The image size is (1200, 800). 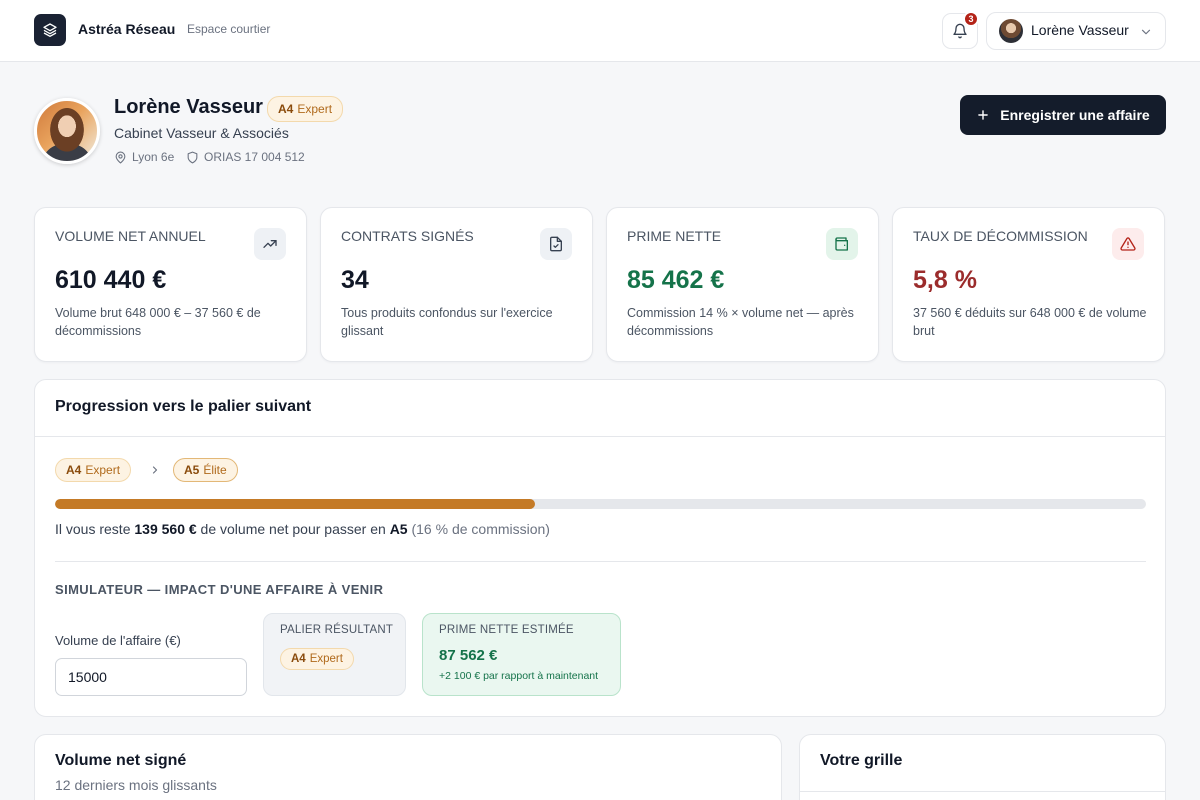 What do you see at coordinates (600, 504) in the screenshot?
I see `tier-progress-bar` at bounding box center [600, 504].